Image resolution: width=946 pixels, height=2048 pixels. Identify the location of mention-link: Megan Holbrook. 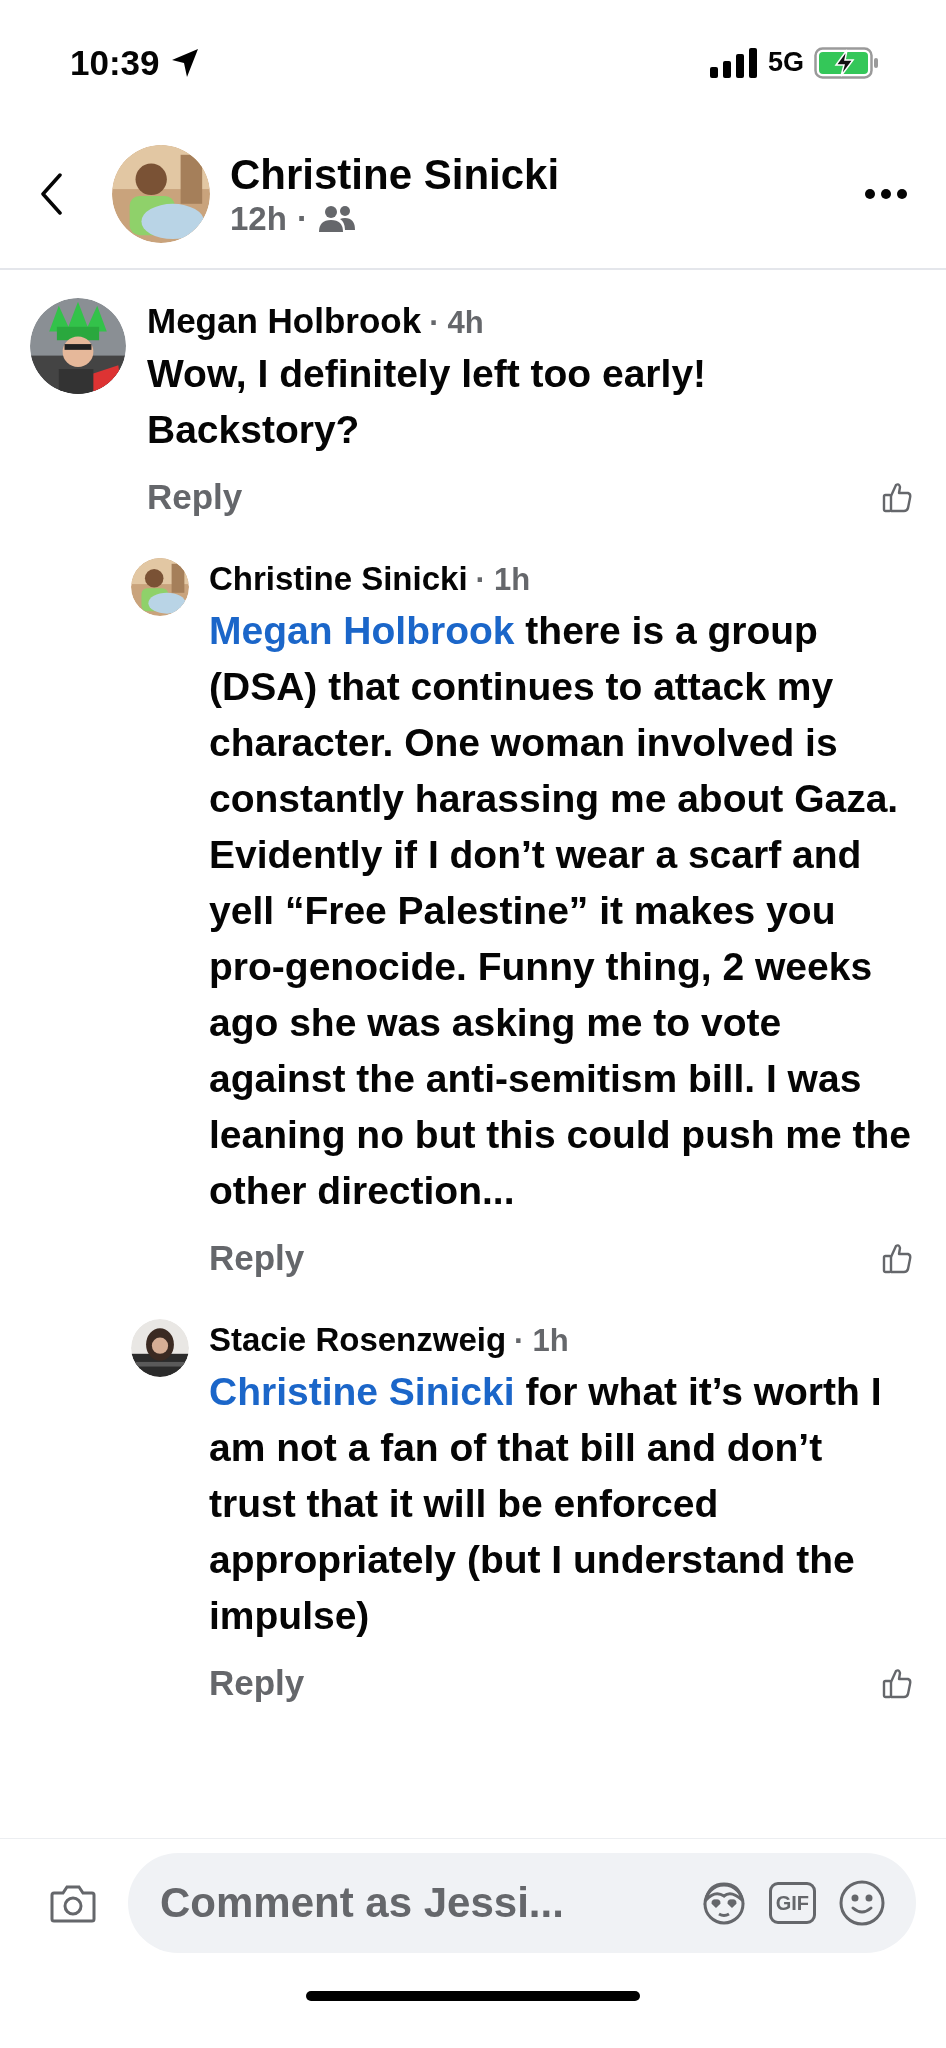
(362, 630).